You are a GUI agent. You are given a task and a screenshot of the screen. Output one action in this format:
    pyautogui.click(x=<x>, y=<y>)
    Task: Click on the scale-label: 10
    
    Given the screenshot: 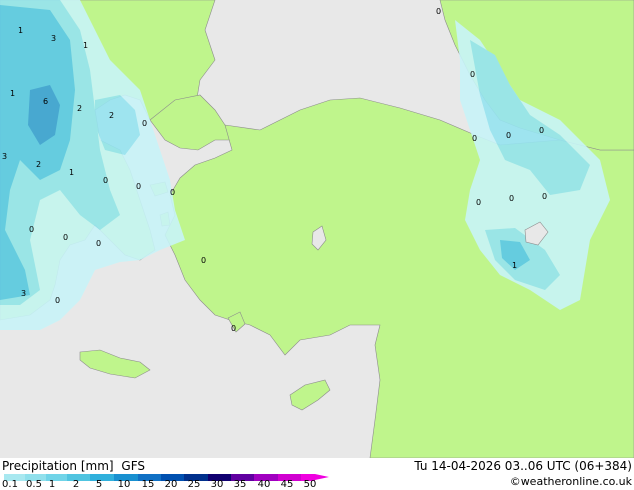 What is the action you would take?
    pyautogui.click(x=124, y=484)
    